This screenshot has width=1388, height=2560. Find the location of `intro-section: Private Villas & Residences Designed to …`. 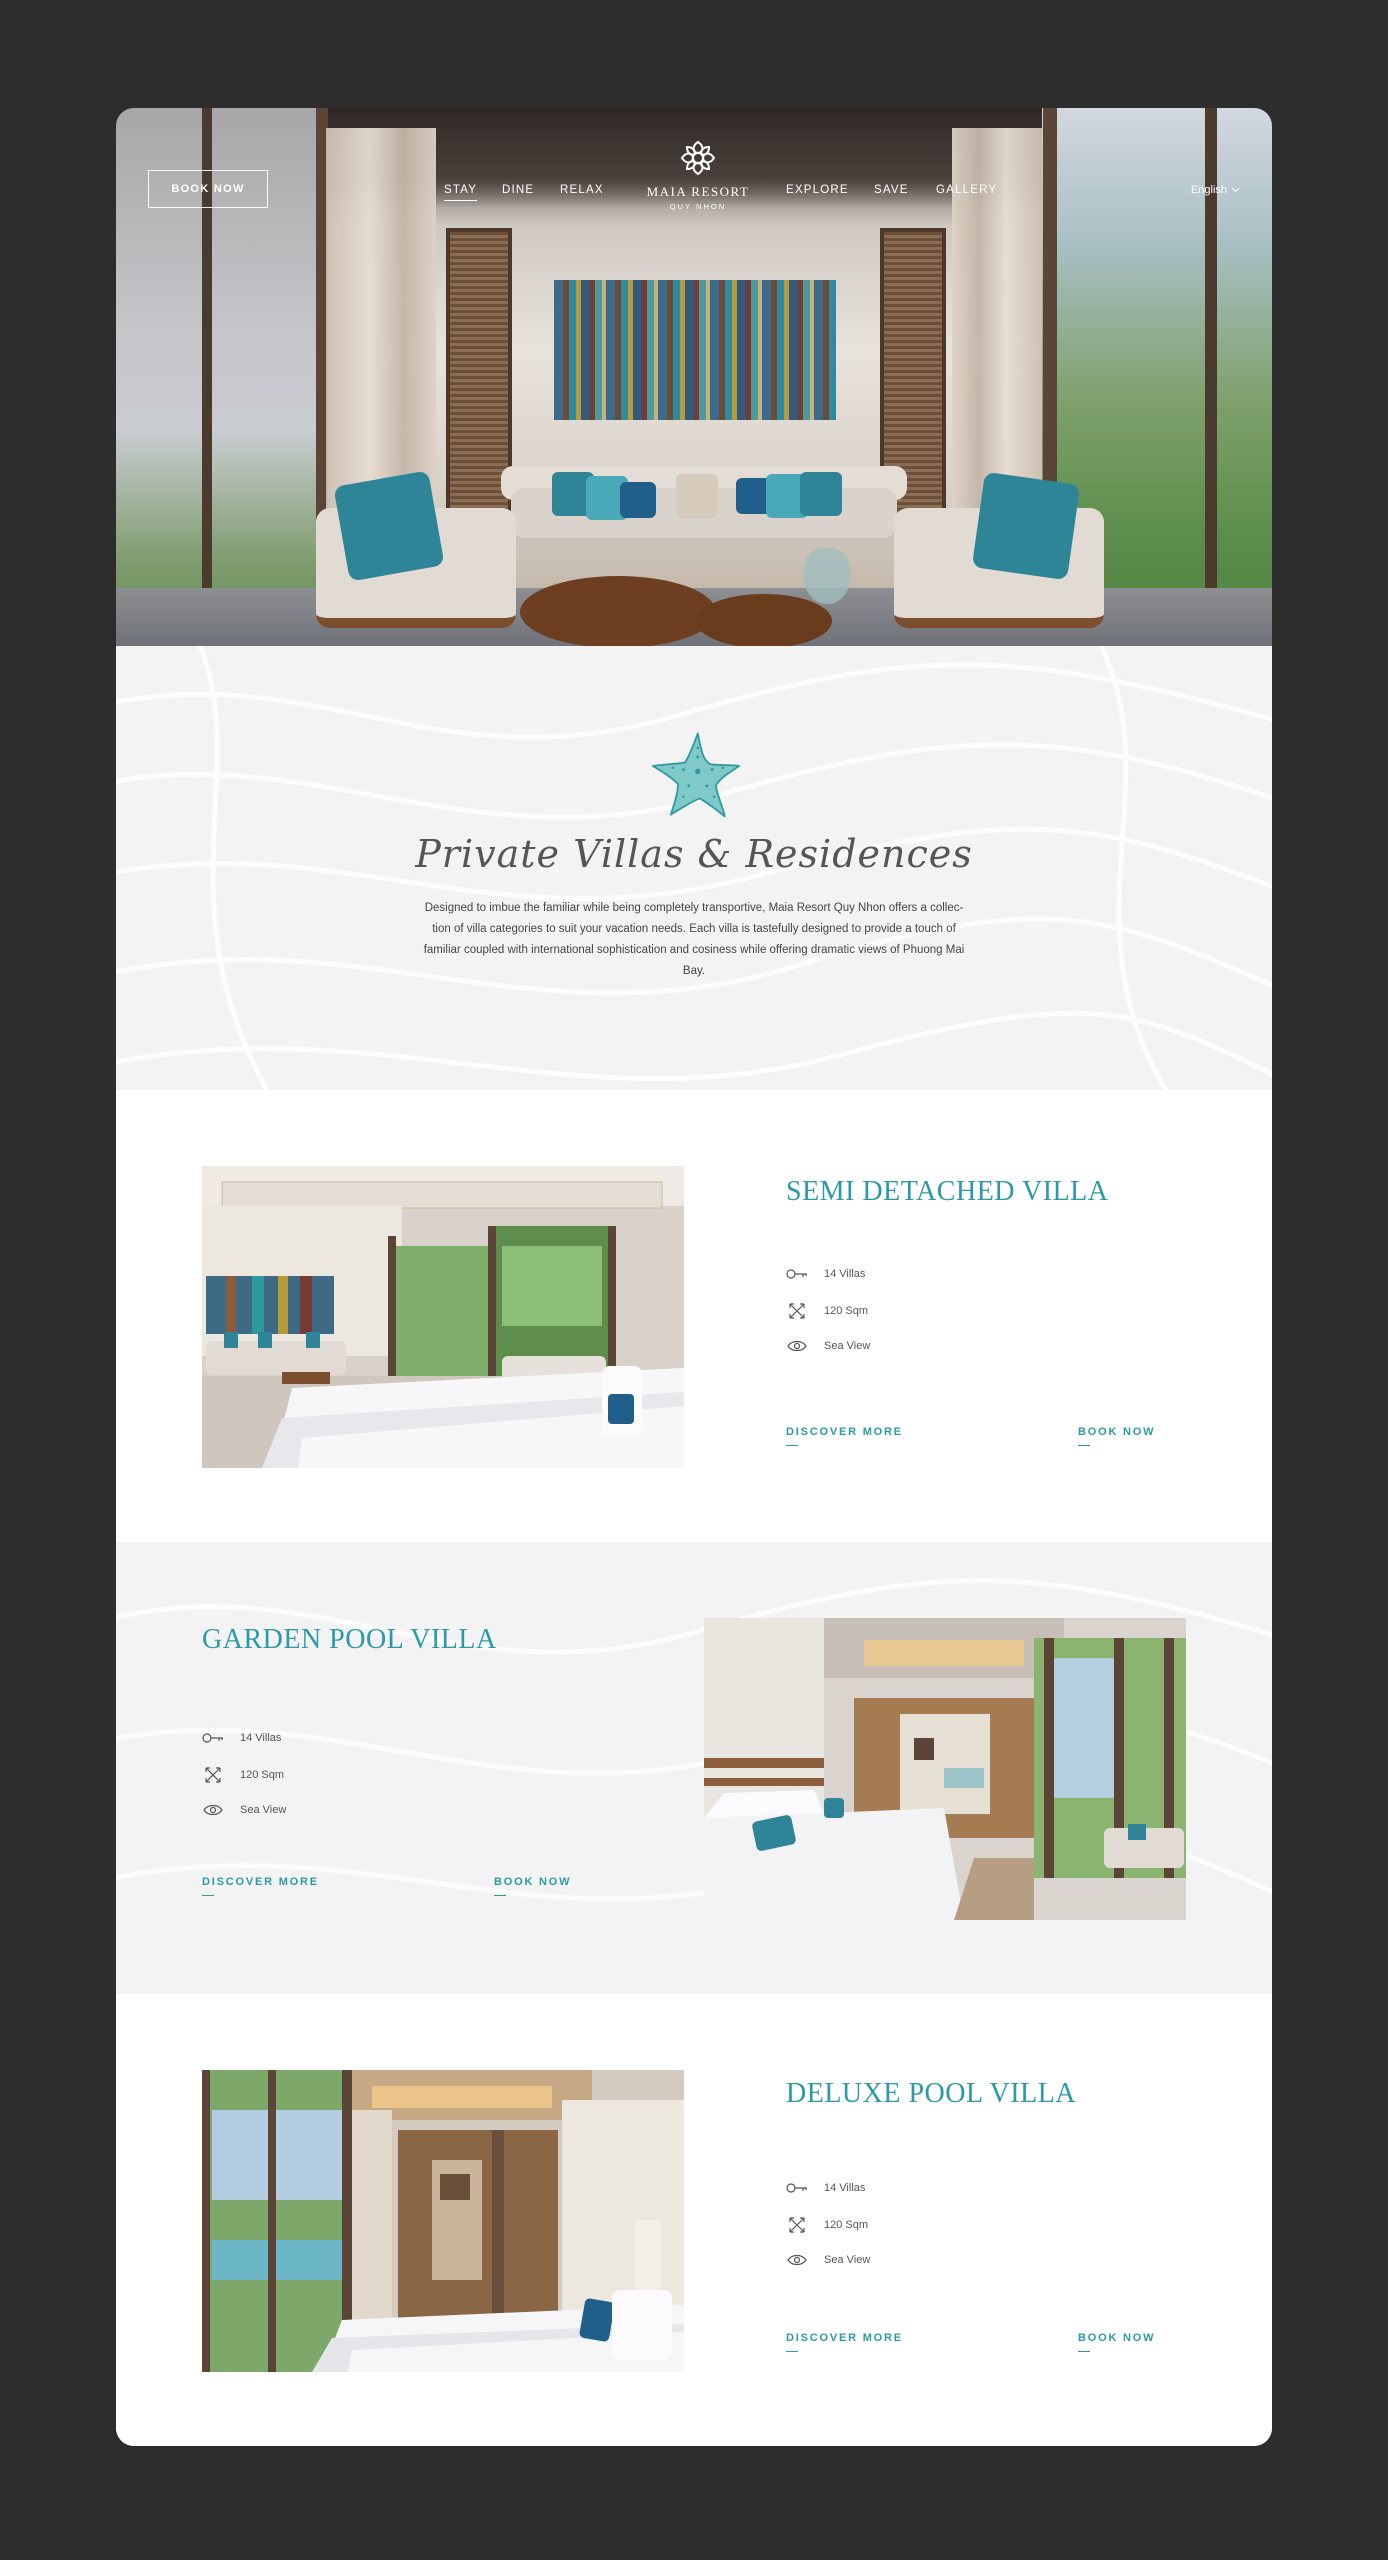

intro-section: Private Villas & Residences Designed to … is located at coordinates (694, 868).